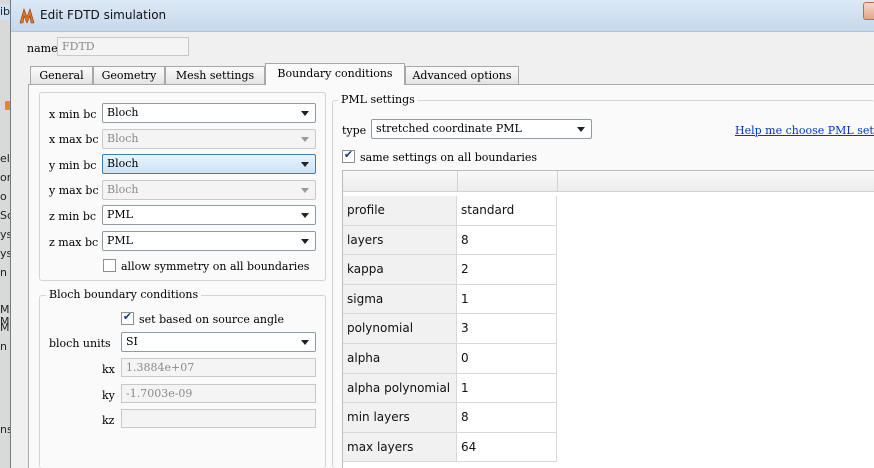 The height and width of the screenshot is (468, 874). I want to click on row-name: kappa, so click(400, 270).